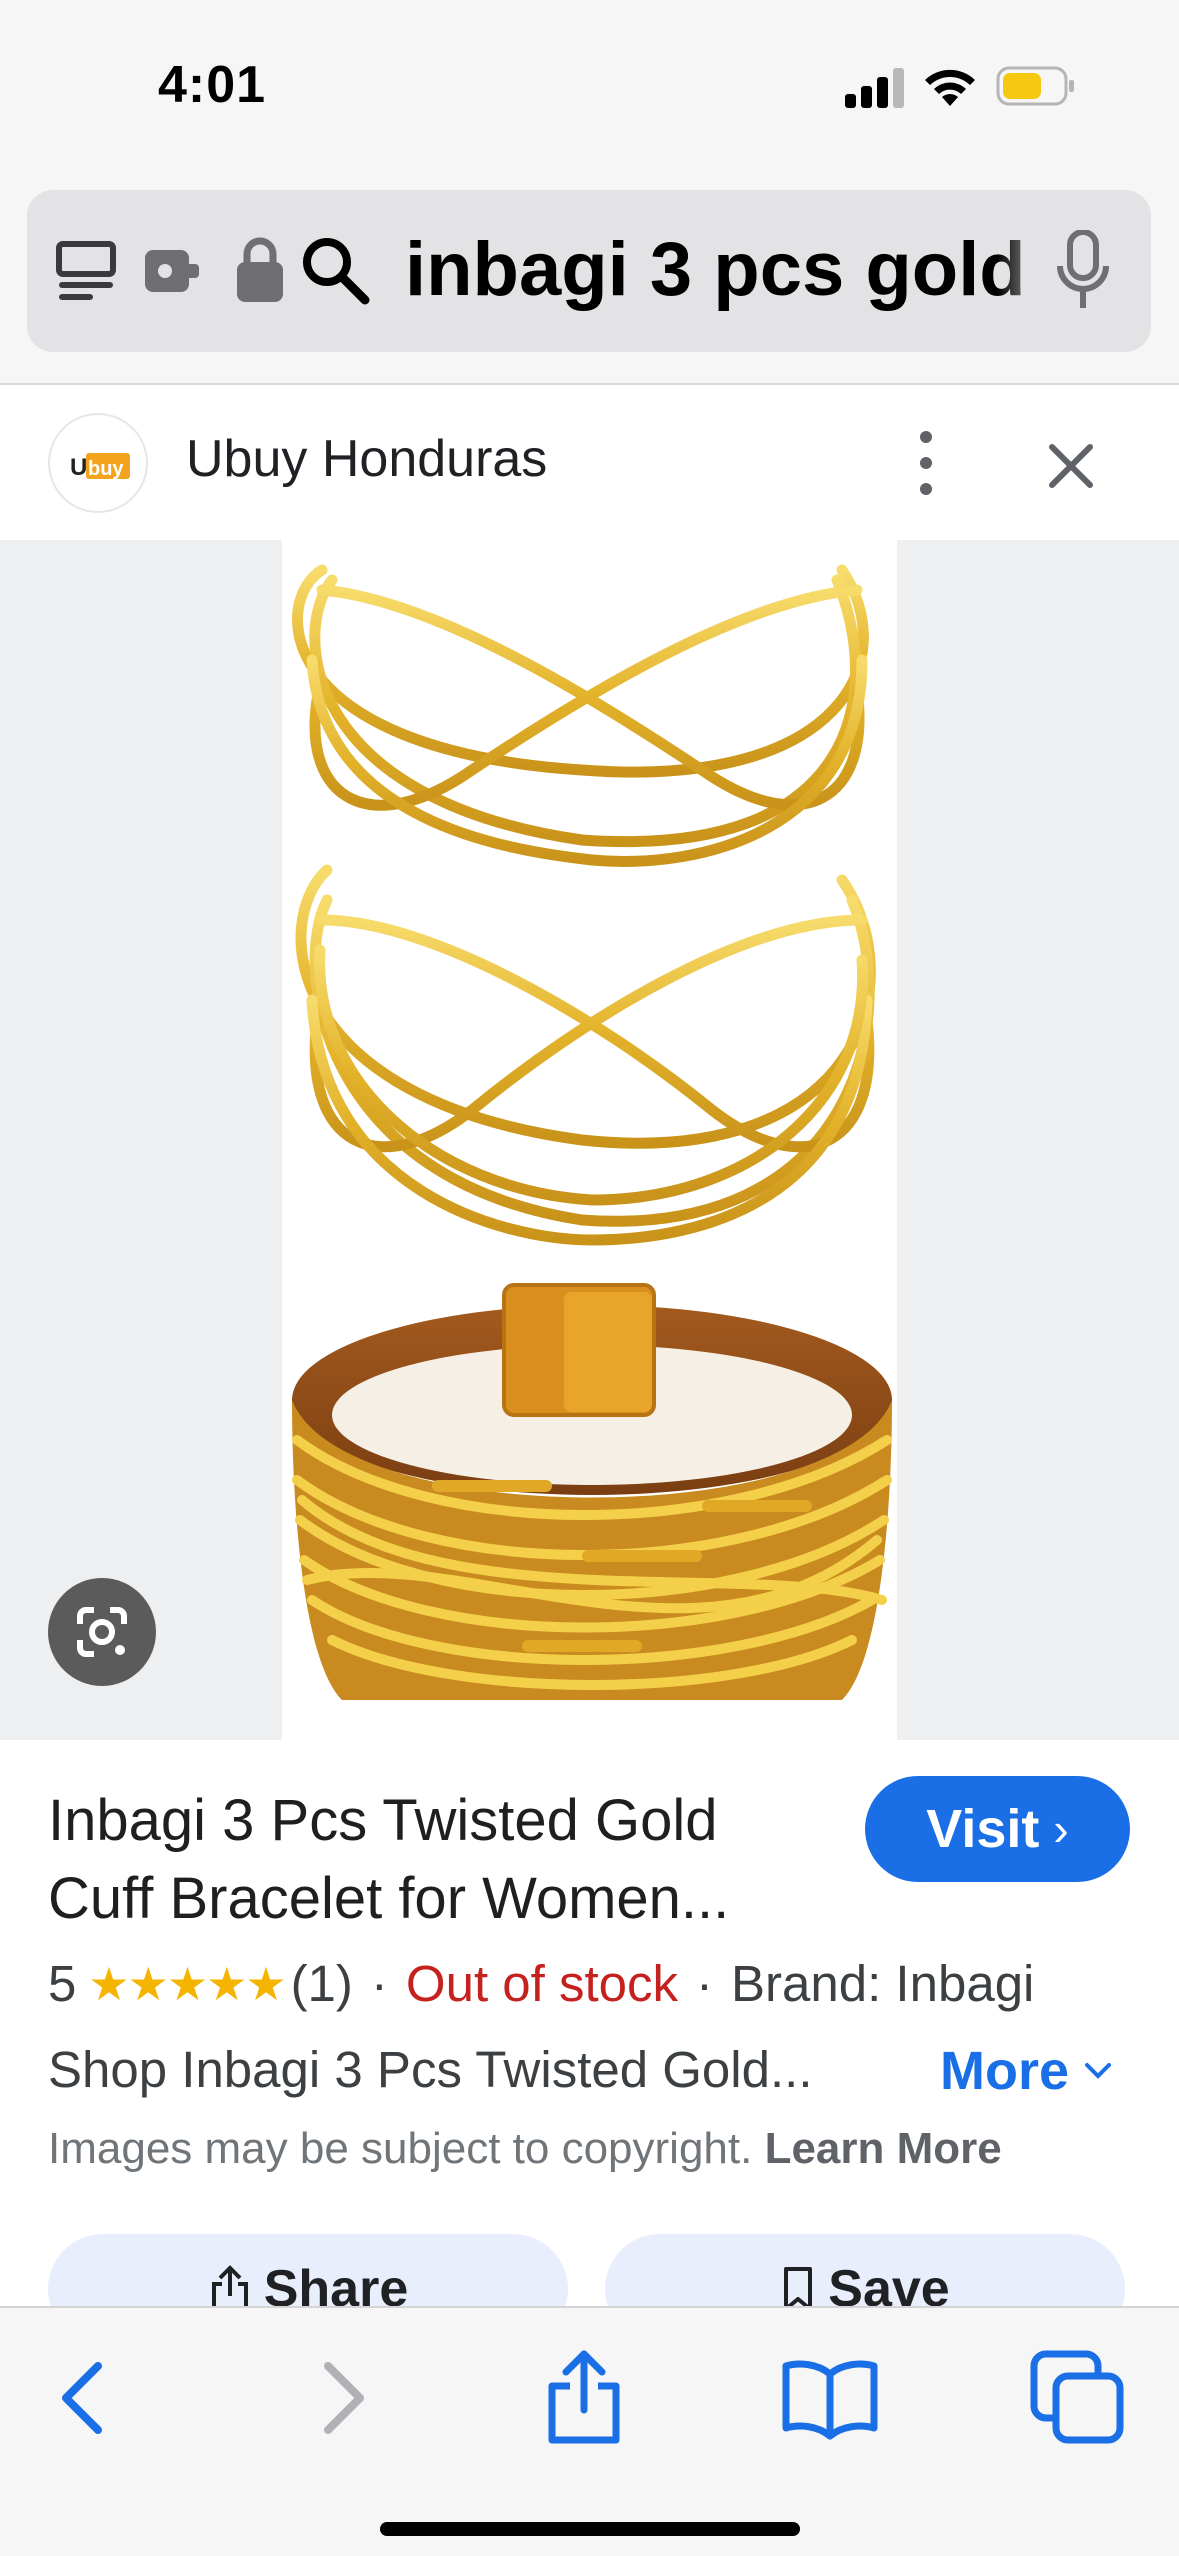 This screenshot has height=2556, width=1179. I want to click on more-button: More, so click(1026, 2071).